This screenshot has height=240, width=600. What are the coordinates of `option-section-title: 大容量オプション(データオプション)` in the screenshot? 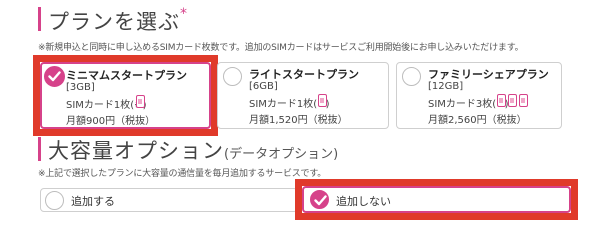 It's located at (193, 150).